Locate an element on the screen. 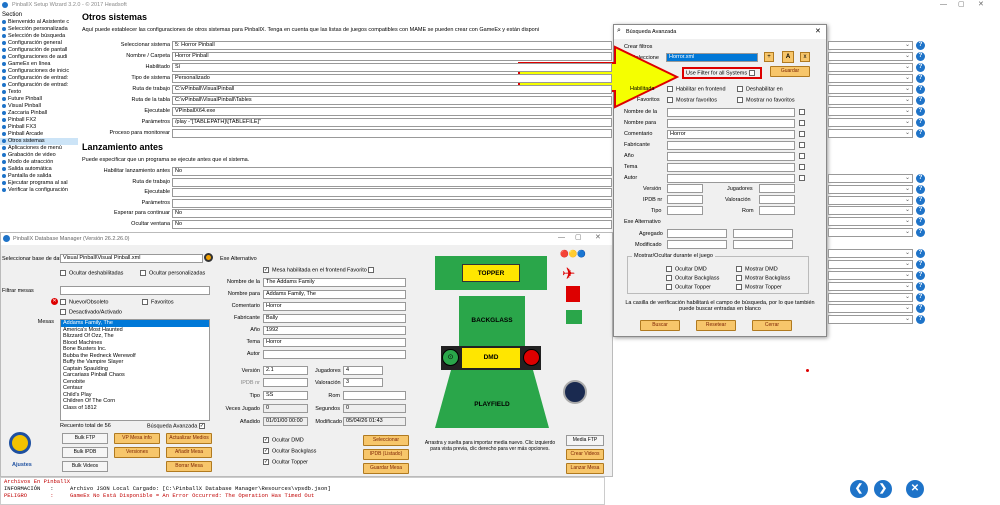 The image size is (1000, 505). sidebar-item: Bienvenido al Asistente c is located at coordinates (39, 22).